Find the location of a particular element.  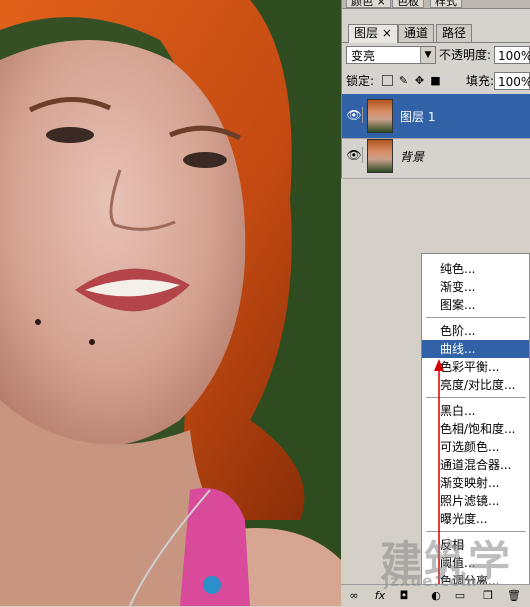

layer-name: 背景 is located at coordinates (412, 157).